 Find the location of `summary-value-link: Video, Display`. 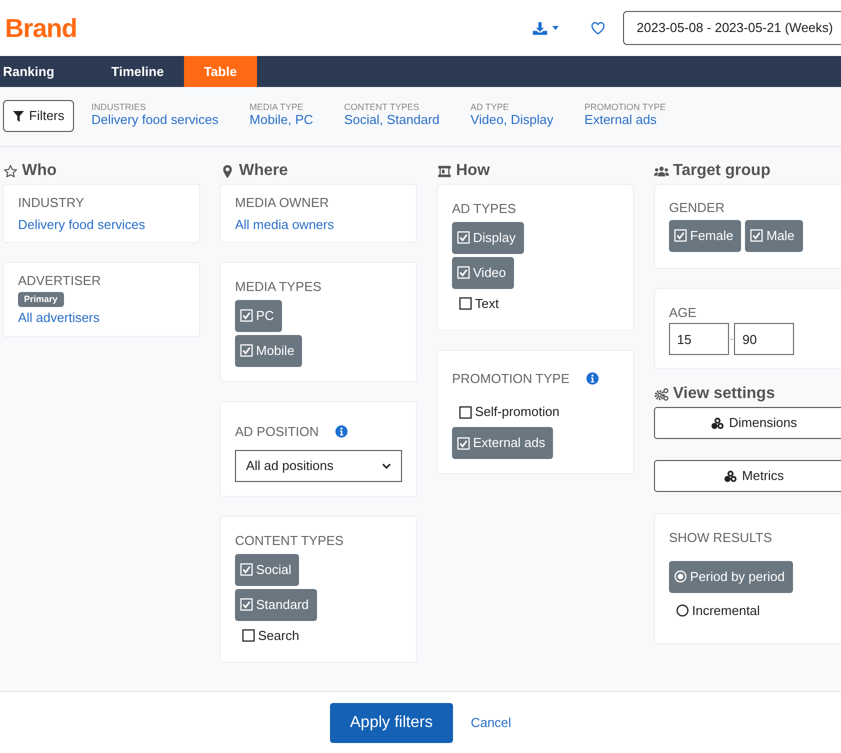

summary-value-link: Video, Display is located at coordinates (512, 119).